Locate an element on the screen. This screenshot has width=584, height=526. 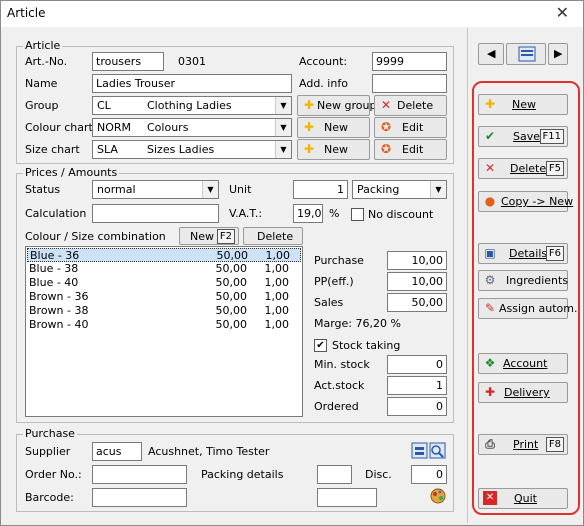
barcode-generate-icon is located at coordinates (438, 496).